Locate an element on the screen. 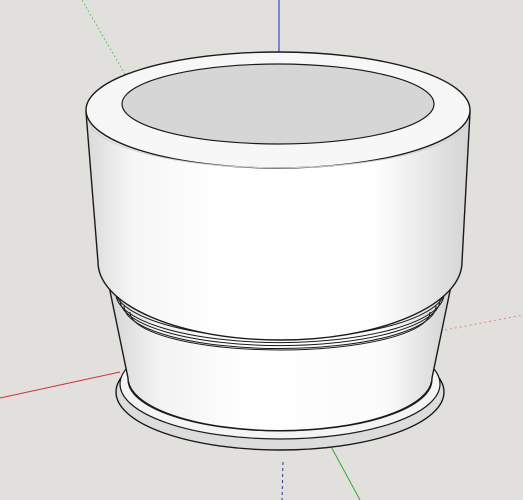  blue-axis-dashed is located at coordinates (282, 480).